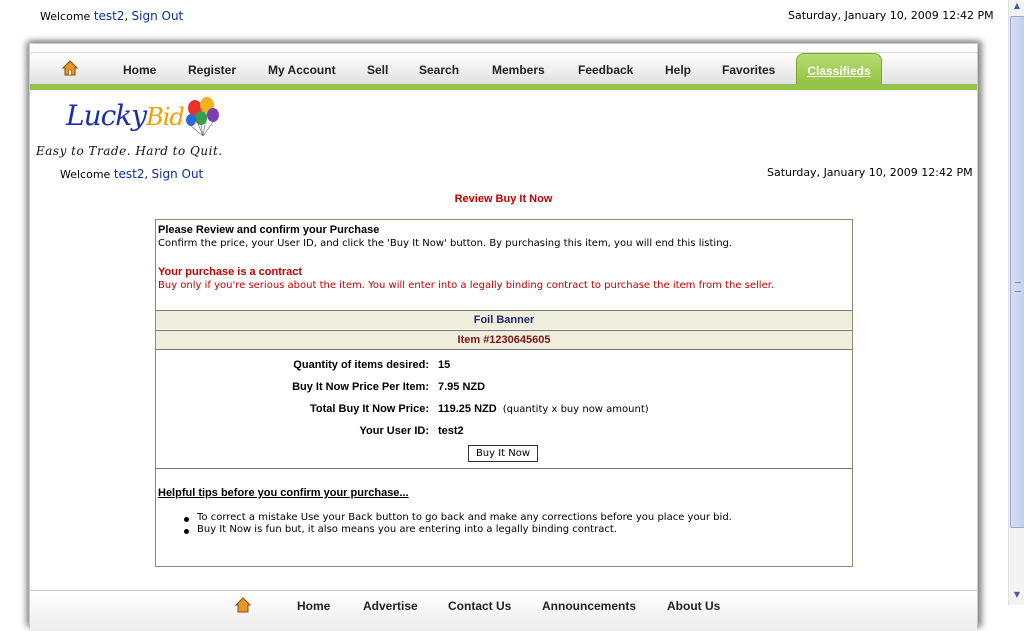 This screenshot has width=1024, height=631. I want to click on scroll-down-icon: ▼, so click(1017, 597).